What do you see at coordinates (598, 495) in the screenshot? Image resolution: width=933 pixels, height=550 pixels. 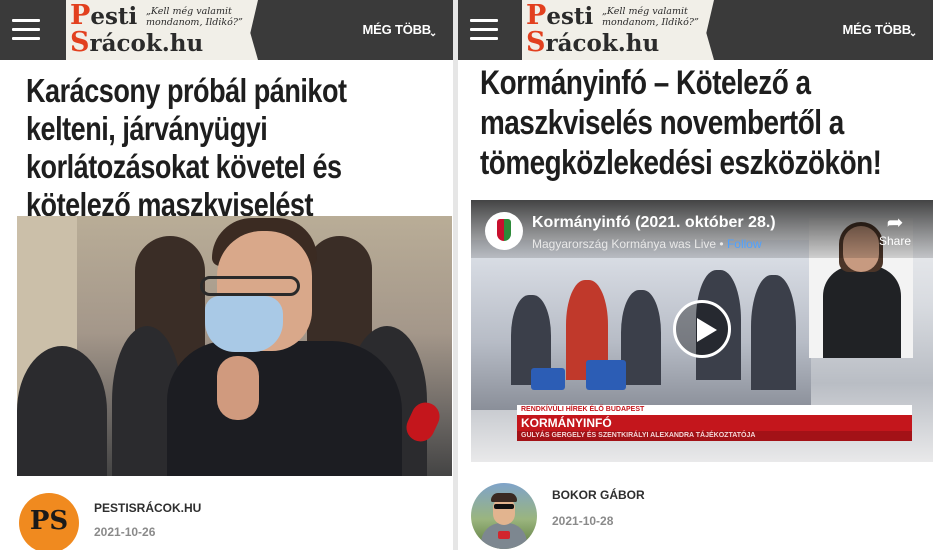 I see `author-name: BOKOR GÁBOR` at bounding box center [598, 495].